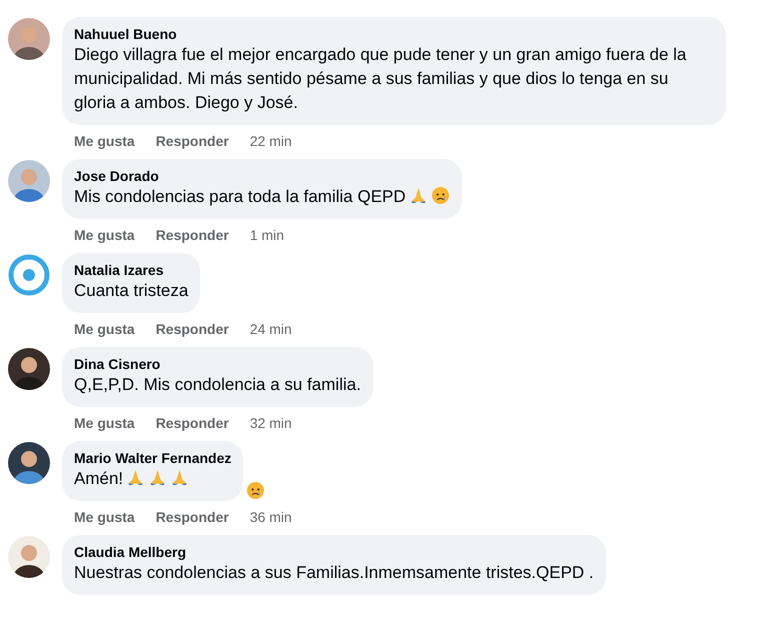  What do you see at coordinates (334, 573) in the screenshot?
I see `comment-text: Nuestras condolencias a sus Familias.Inmemsamente tristes.QEPD .` at bounding box center [334, 573].